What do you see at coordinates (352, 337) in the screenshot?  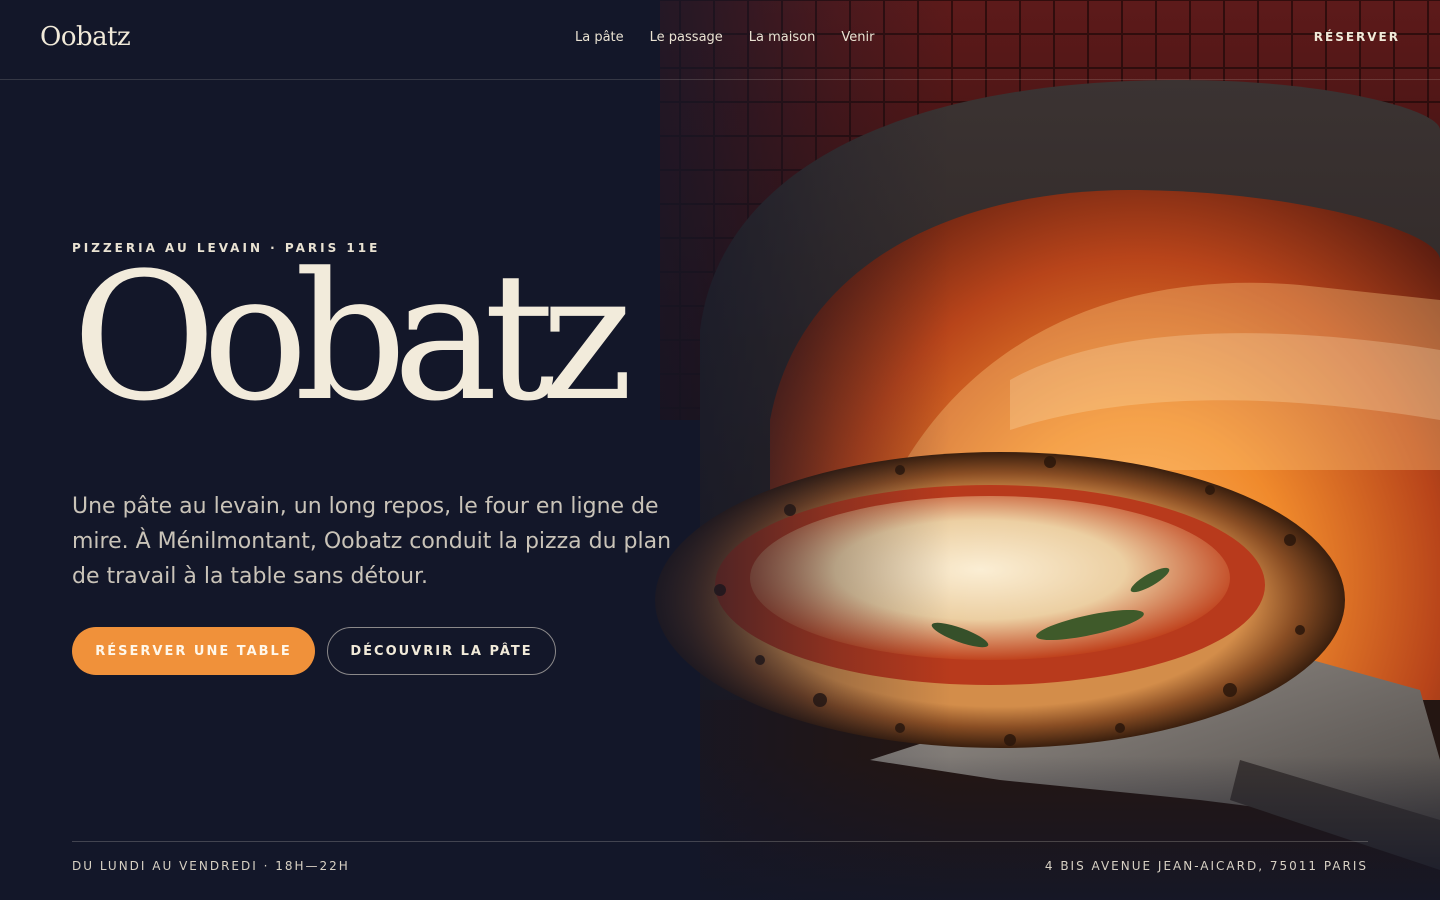 I see `hero-title: Oobatz` at bounding box center [352, 337].